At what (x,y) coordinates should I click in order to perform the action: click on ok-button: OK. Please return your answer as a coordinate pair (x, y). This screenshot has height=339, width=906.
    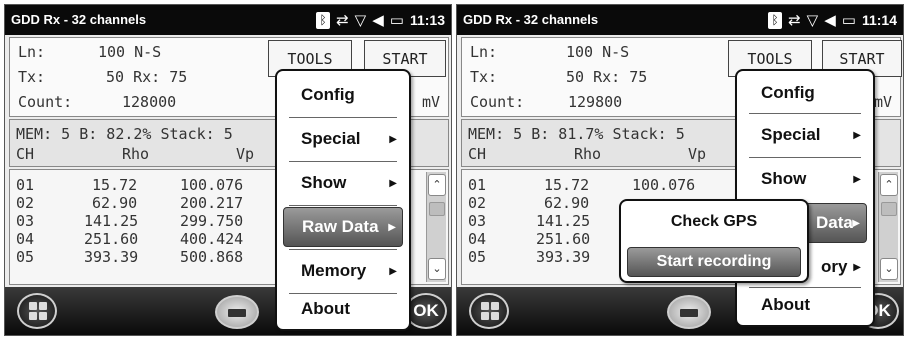
    Looking at the image, I should click on (426, 311).